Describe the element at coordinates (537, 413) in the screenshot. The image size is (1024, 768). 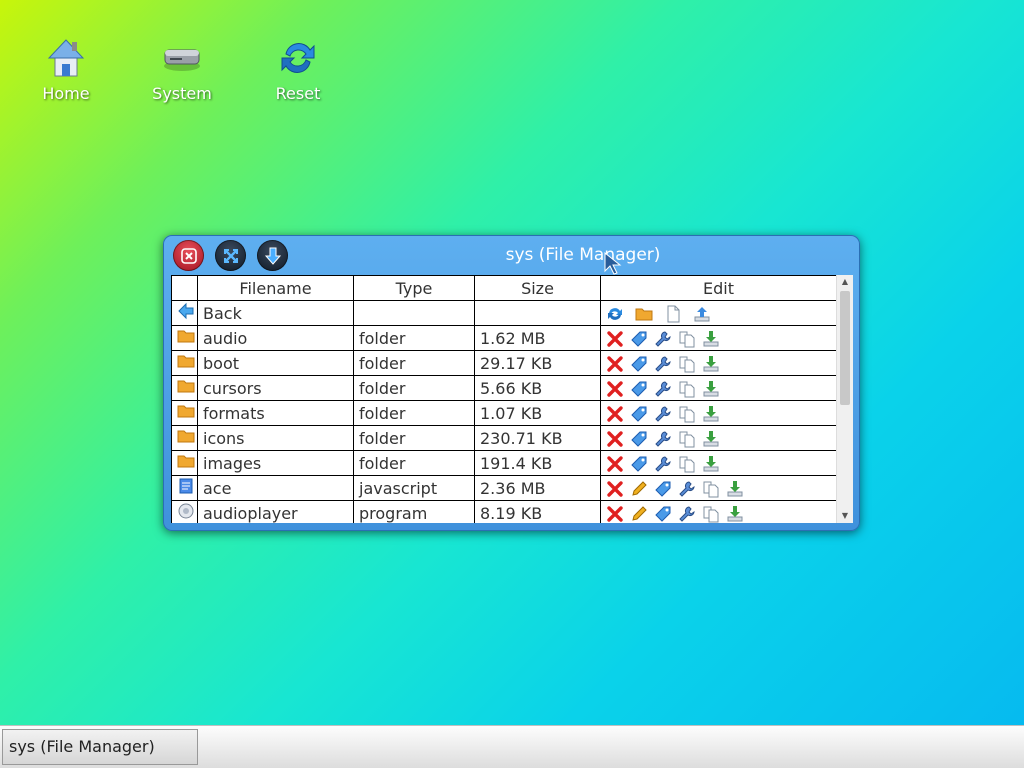
I see `file-size: 1.07 KB` at that location.